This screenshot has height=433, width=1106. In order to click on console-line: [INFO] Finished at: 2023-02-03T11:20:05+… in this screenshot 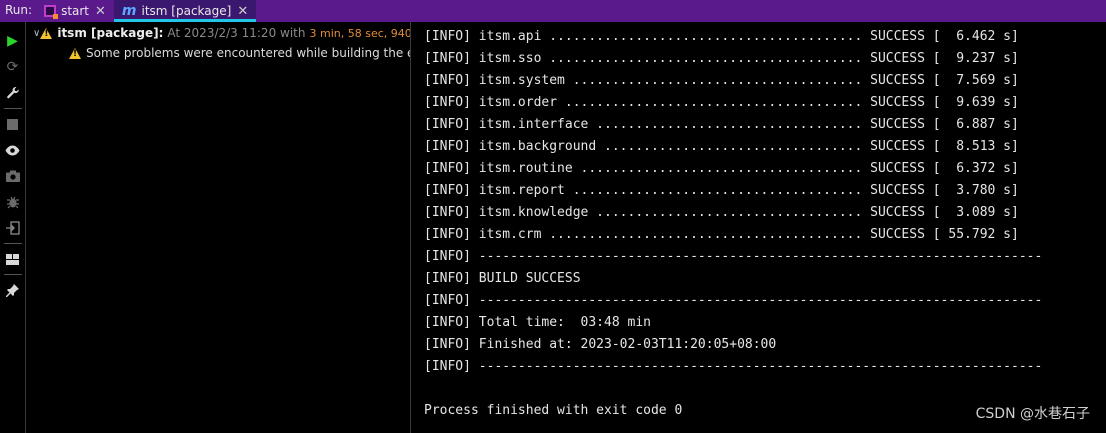, I will do `click(600, 344)`.